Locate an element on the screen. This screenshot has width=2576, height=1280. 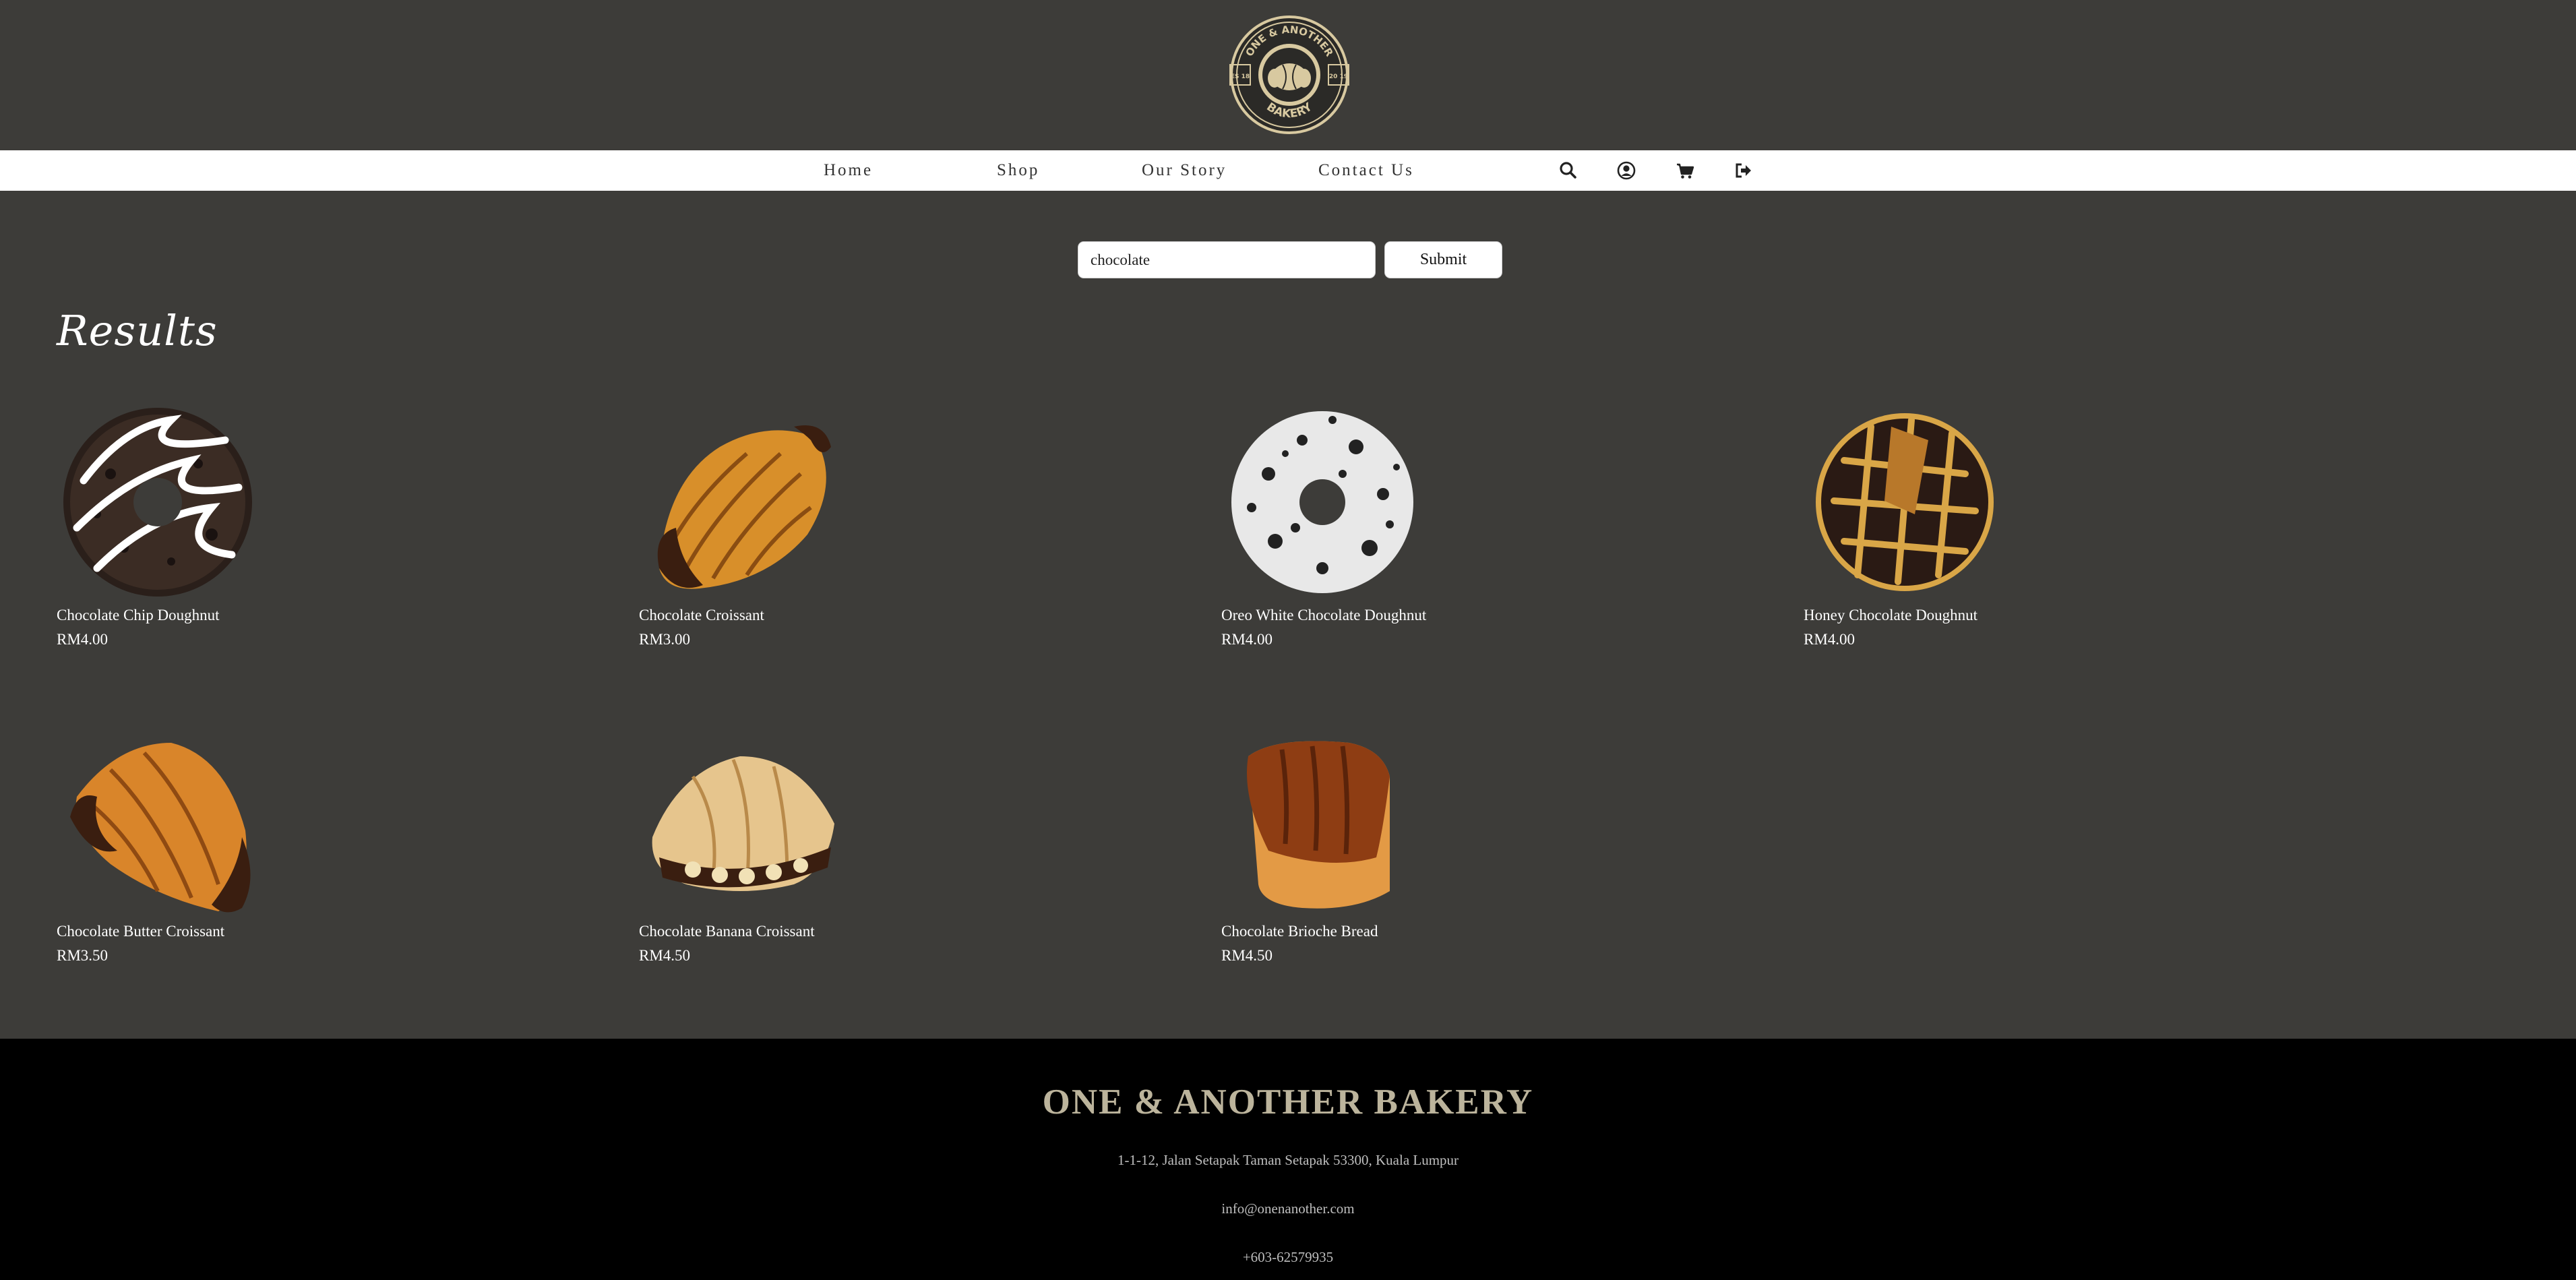
product-name: Oreo White Chocolate Doughnut is located at coordinates (1324, 615).